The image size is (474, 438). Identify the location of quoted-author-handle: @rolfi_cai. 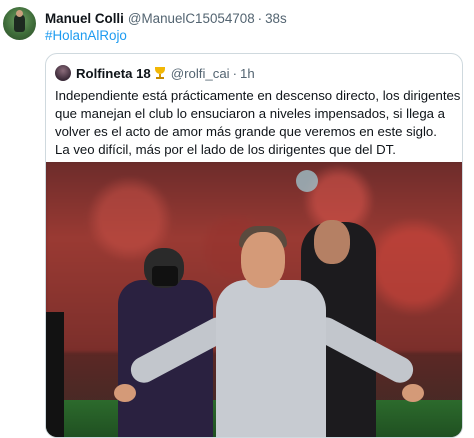
(200, 73).